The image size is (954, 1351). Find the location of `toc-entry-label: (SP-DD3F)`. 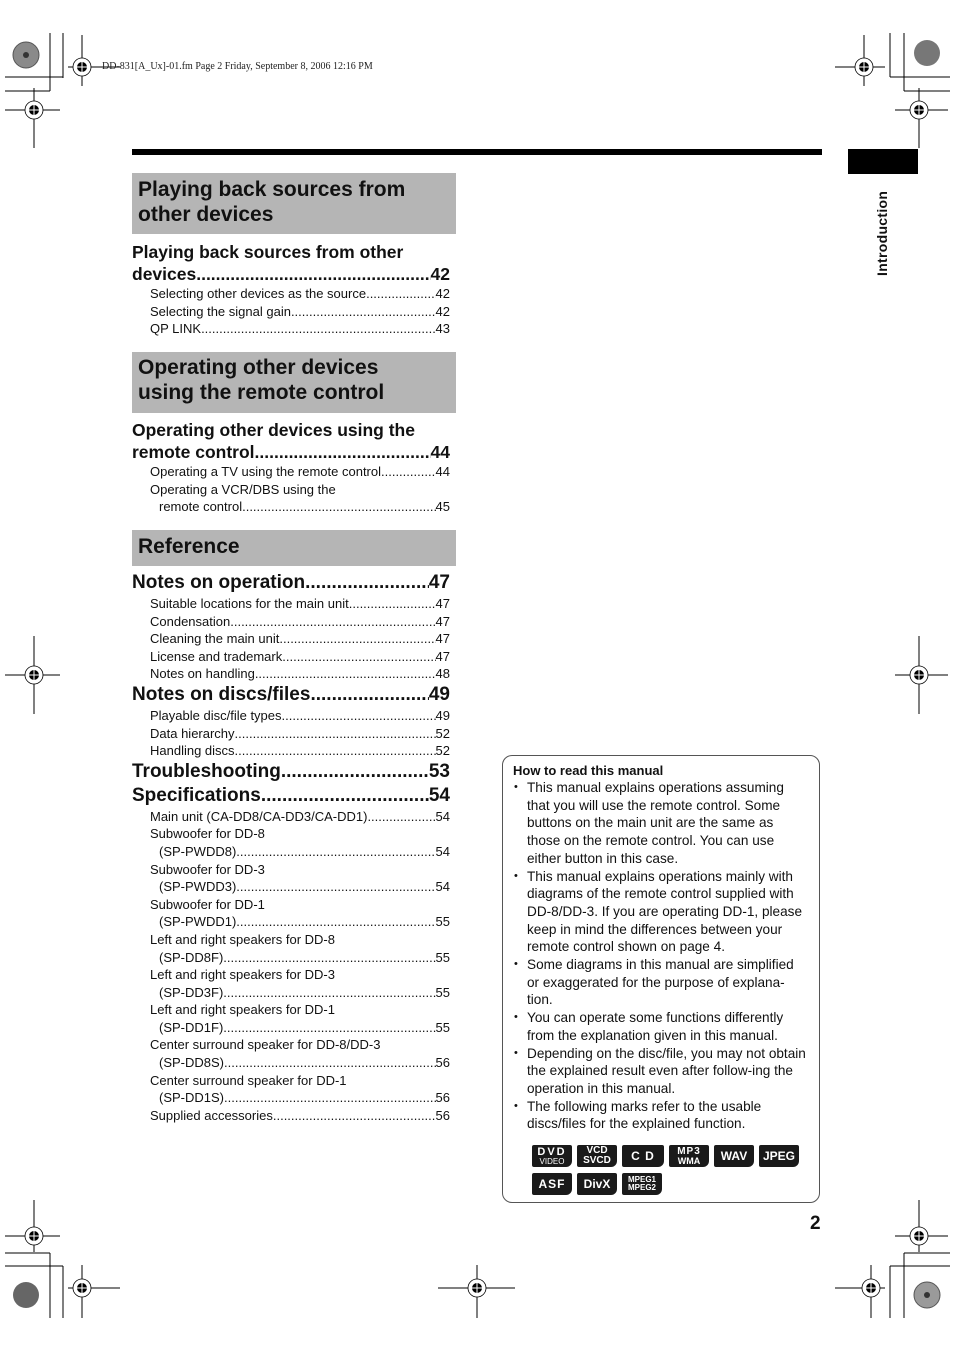

toc-entry-label: (SP-DD3F) is located at coordinates (191, 992).